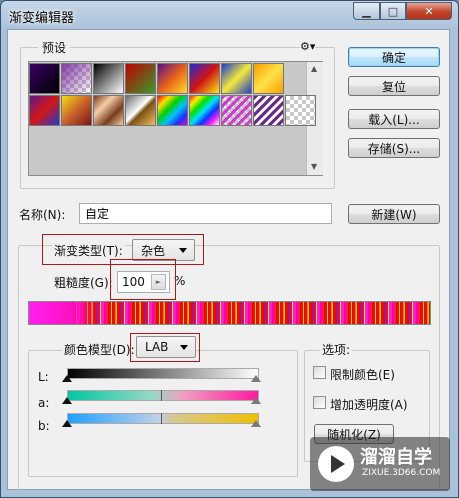 This screenshot has width=459, height=498. What do you see at coordinates (229, 15) in the screenshot?
I see `title-bar: 渐变编辑器 ▁ □ ✕` at bounding box center [229, 15].